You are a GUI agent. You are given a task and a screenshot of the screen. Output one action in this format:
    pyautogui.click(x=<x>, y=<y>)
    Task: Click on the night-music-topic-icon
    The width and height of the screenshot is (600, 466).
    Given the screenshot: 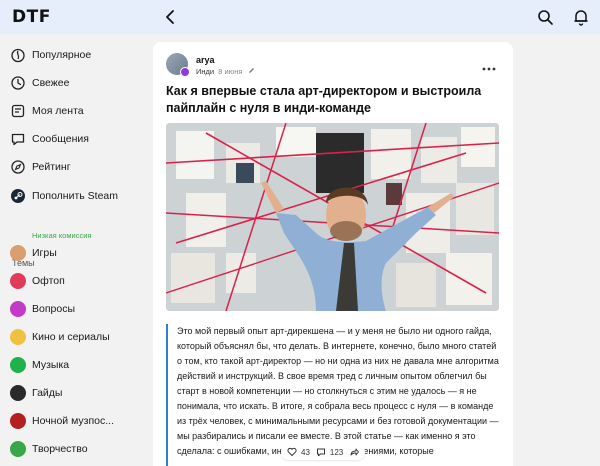 What is the action you would take?
    pyautogui.click(x=18, y=421)
    